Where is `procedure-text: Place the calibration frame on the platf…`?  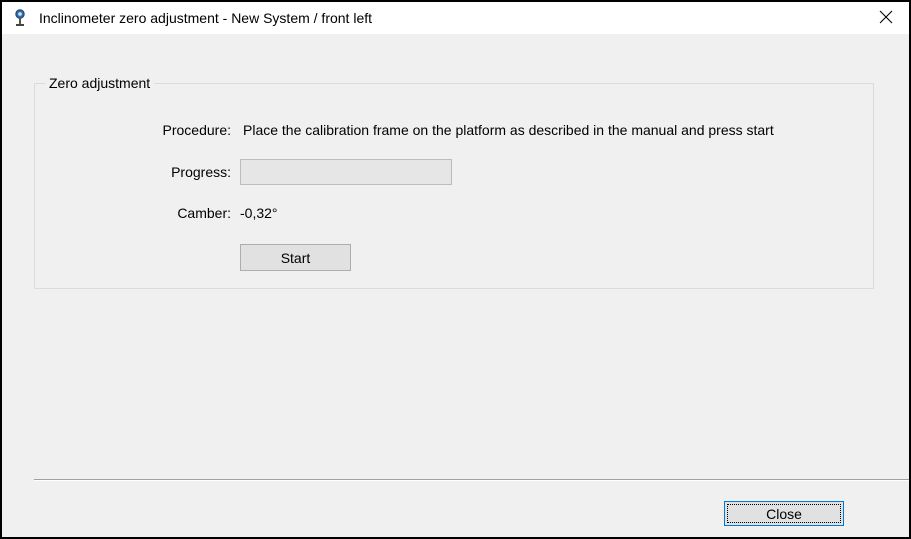
procedure-text: Place the calibration frame on the platf… is located at coordinates (508, 130).